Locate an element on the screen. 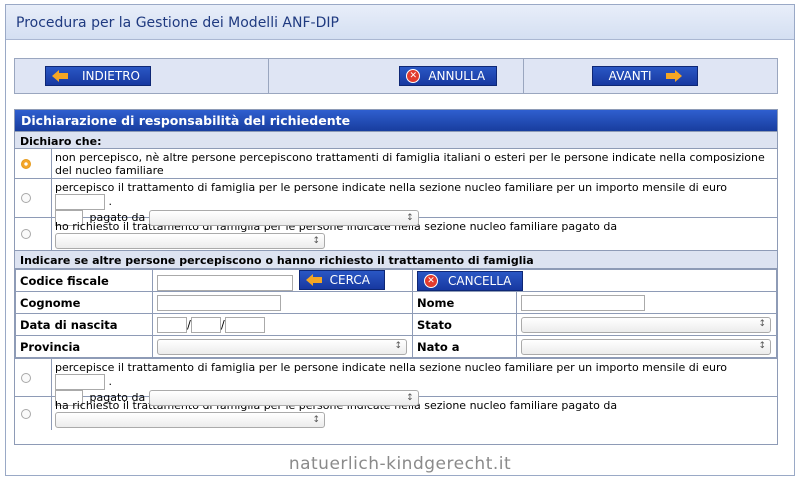 The width and height of the screenshot is (800, 482). nato-a-label: Nato a is located at coordinates (464, 346).